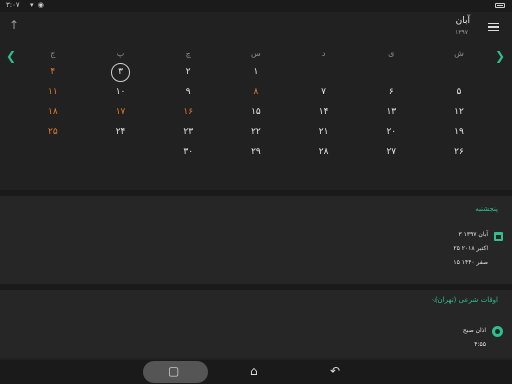 This screenshot has height=384, width=512. What do you see at coordinates (53, 72) in the screenshot?
I see `day-cell: ۴` at bounding box center [53, 72].